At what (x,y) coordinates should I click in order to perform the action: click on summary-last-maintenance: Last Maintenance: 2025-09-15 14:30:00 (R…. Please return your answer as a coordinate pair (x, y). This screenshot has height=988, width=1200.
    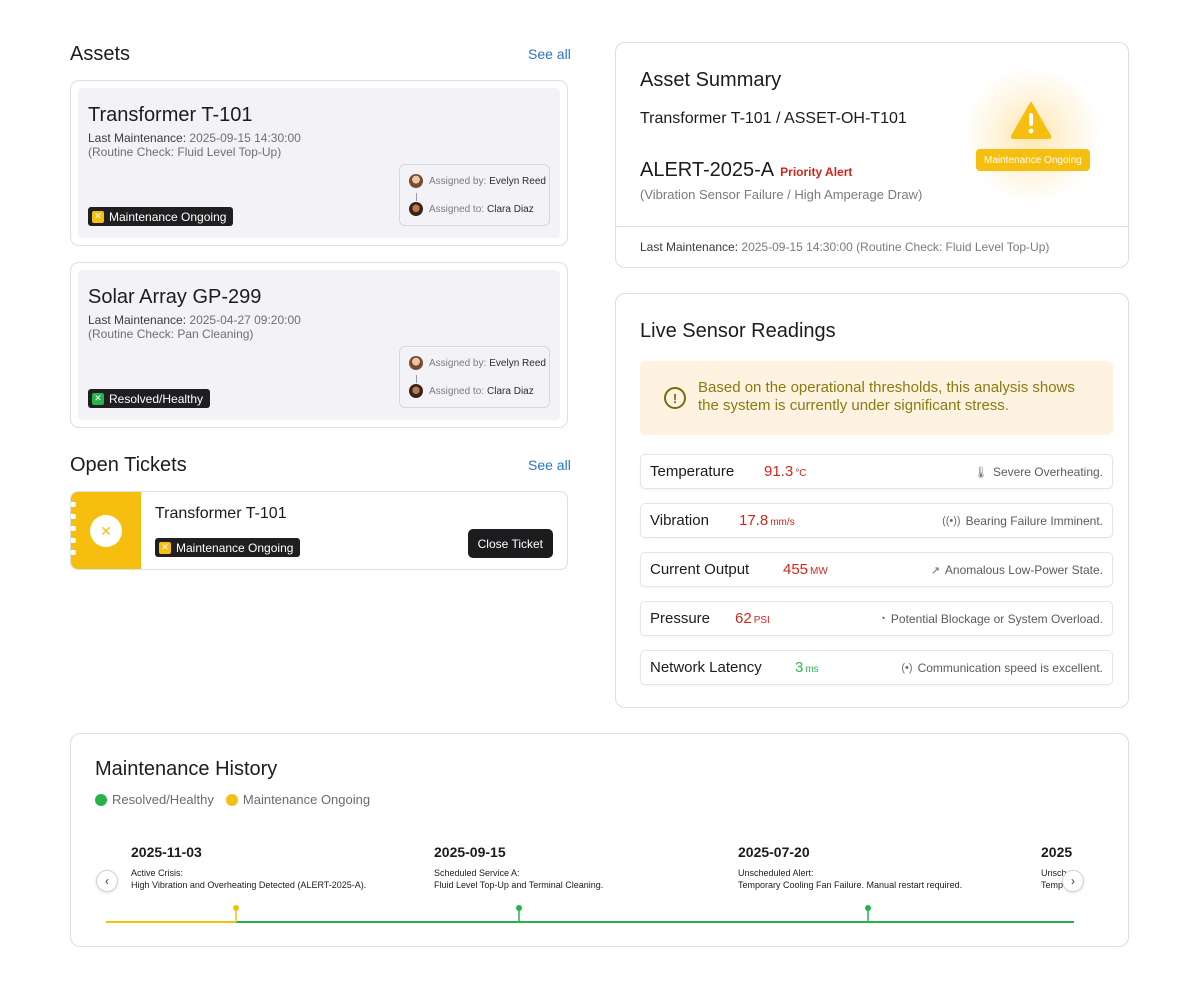
    Looking at the image, I should click on (845, 247).